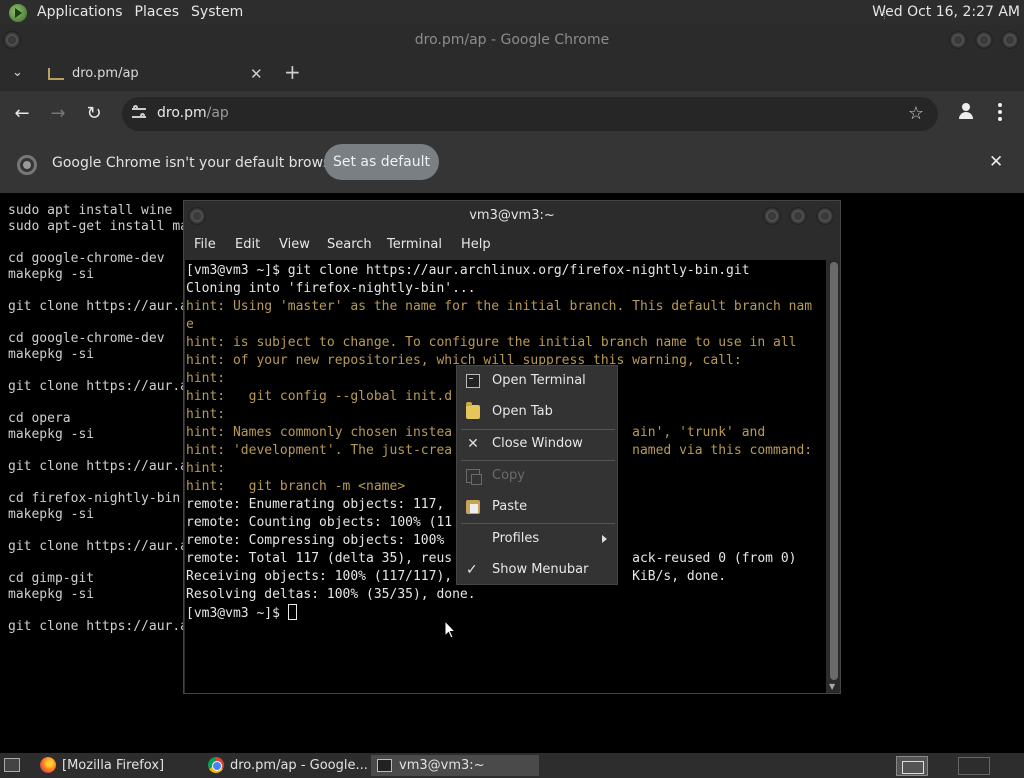 The image size is (1024, 778). What do you see at coordinates (198, 163) in the screenshot?
I see `infobar-message: Google Chrome isn't your default browser` at bounding box center [198, 163].